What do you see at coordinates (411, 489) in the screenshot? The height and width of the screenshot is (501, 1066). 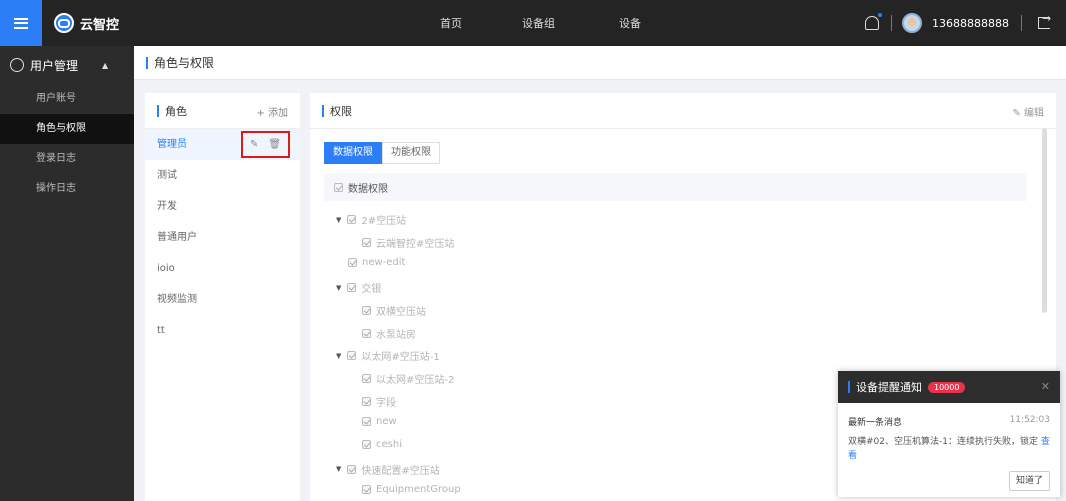 I see `tree-node: EquipmentGroup` at bounding box center [411, 489].